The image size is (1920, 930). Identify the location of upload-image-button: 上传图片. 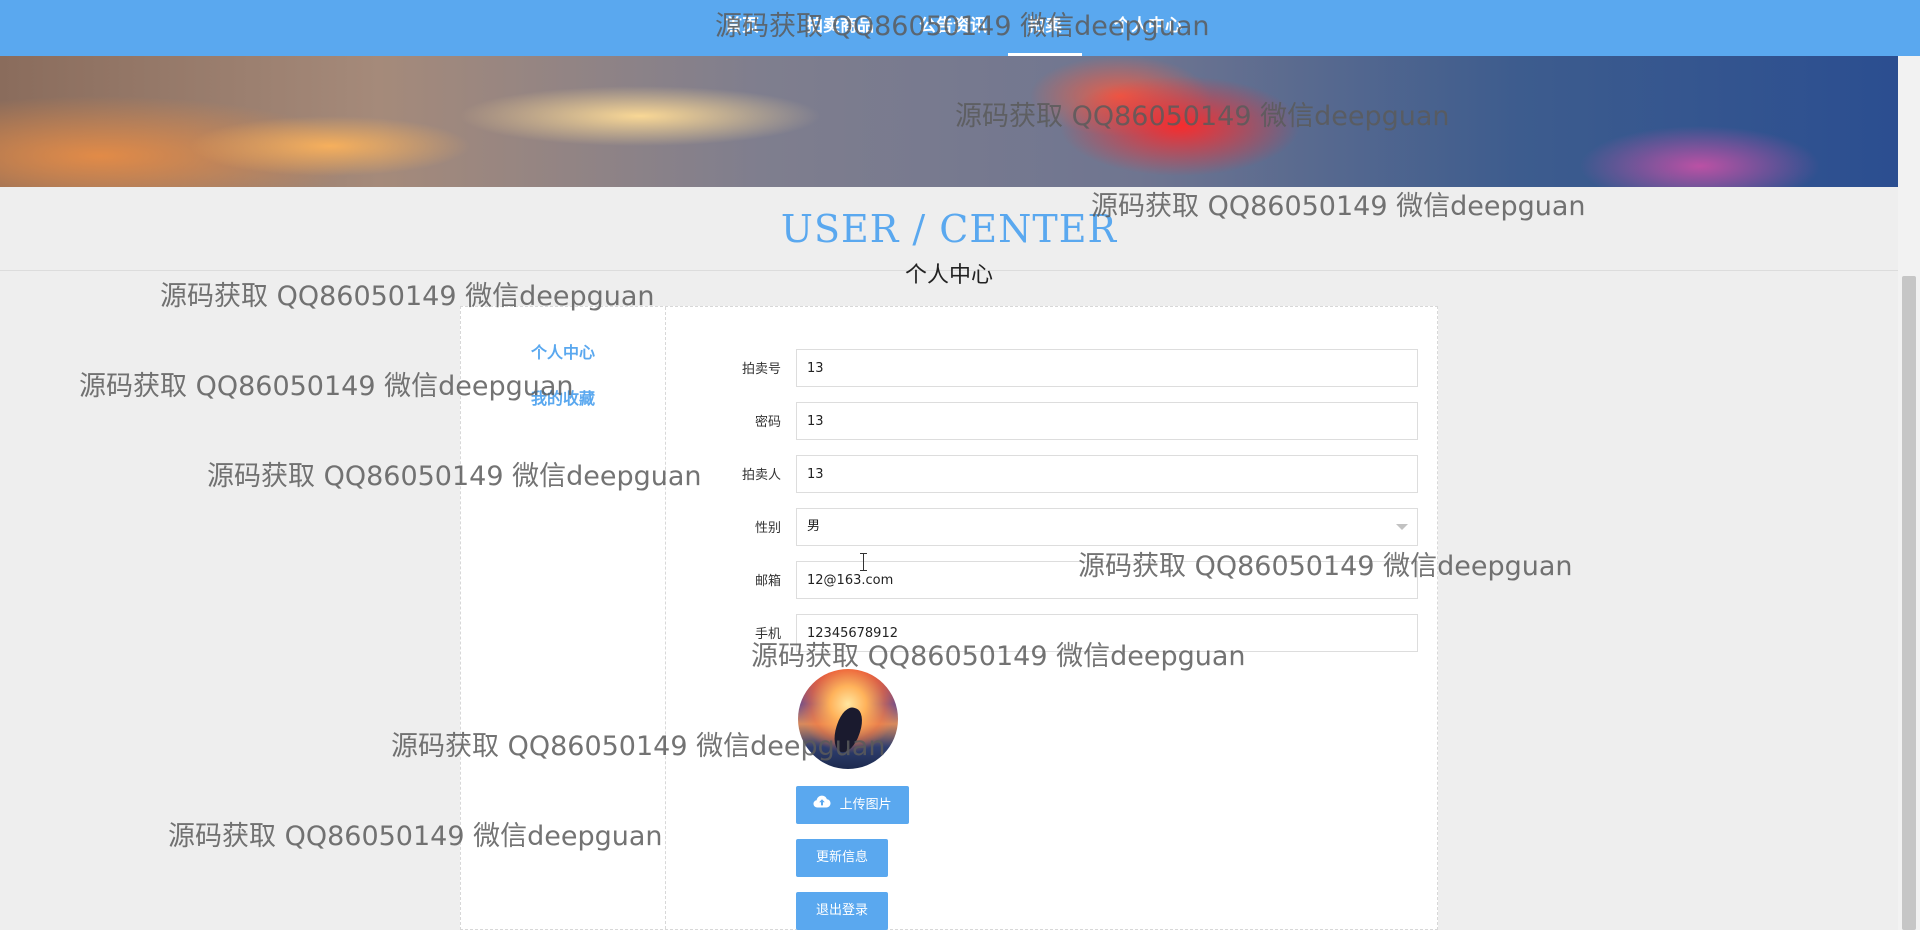
(852, 805).